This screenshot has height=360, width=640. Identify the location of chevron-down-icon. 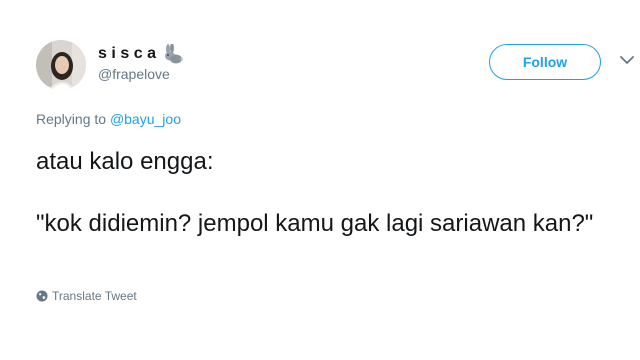
(627, 60).